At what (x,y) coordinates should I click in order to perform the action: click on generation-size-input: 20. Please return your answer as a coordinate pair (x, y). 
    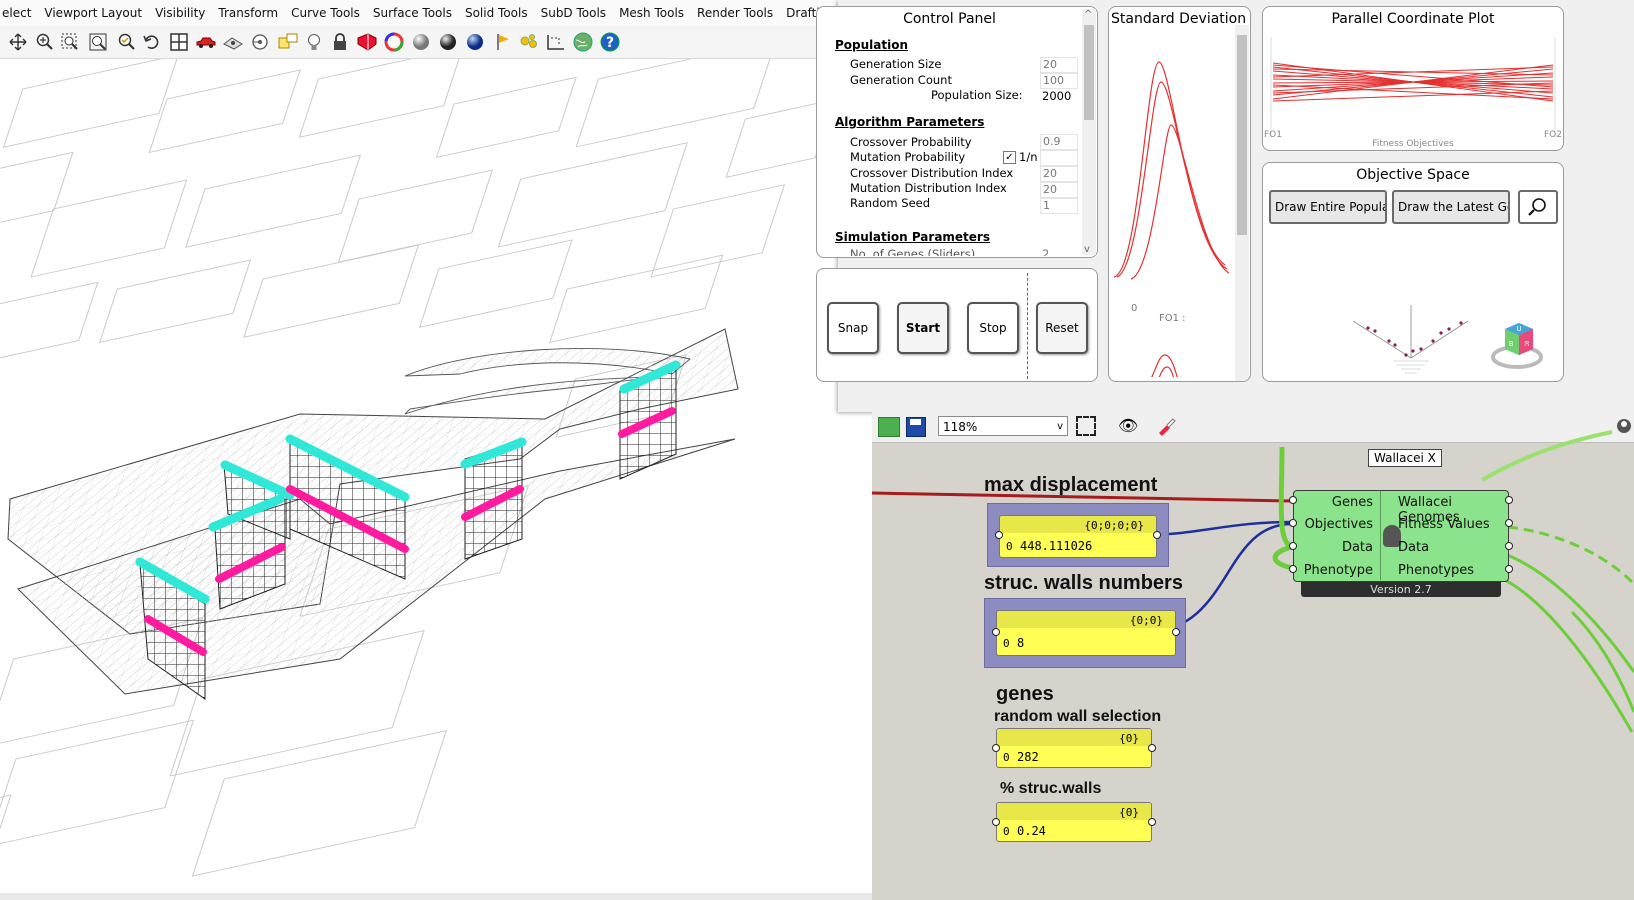
    Looking at the image, I should click on (1059, 65).